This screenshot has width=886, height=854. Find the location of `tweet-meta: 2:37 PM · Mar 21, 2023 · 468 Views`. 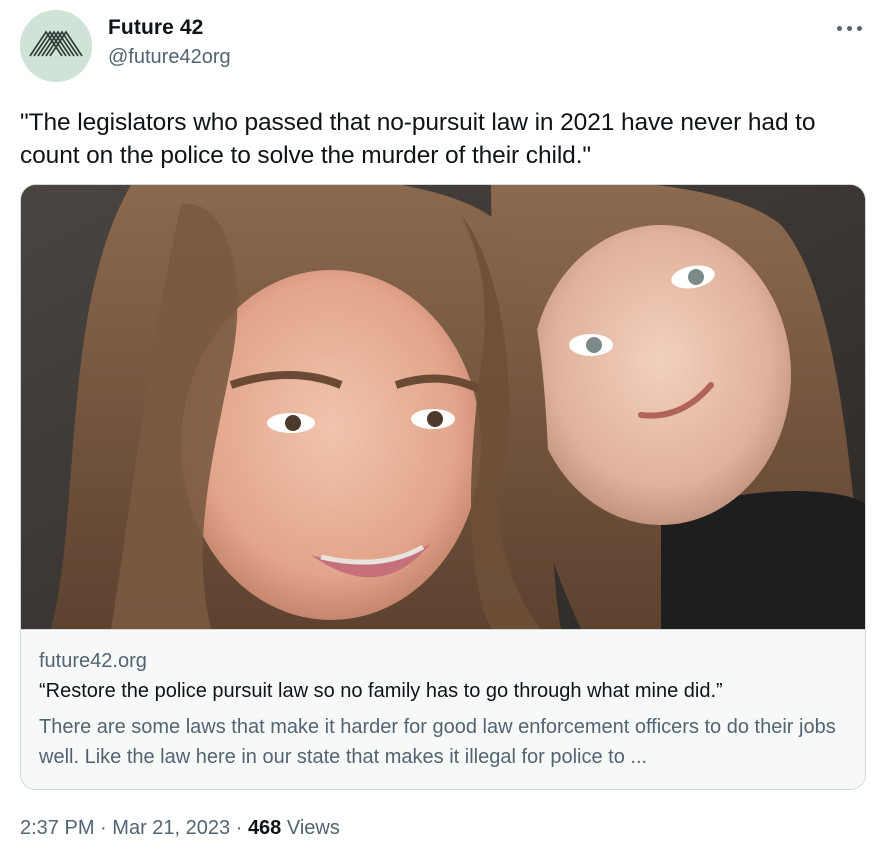

tweet-meta: 2:37 PM · Mar 21, 2023 · 468 Views is located at coordinates (180, 828).